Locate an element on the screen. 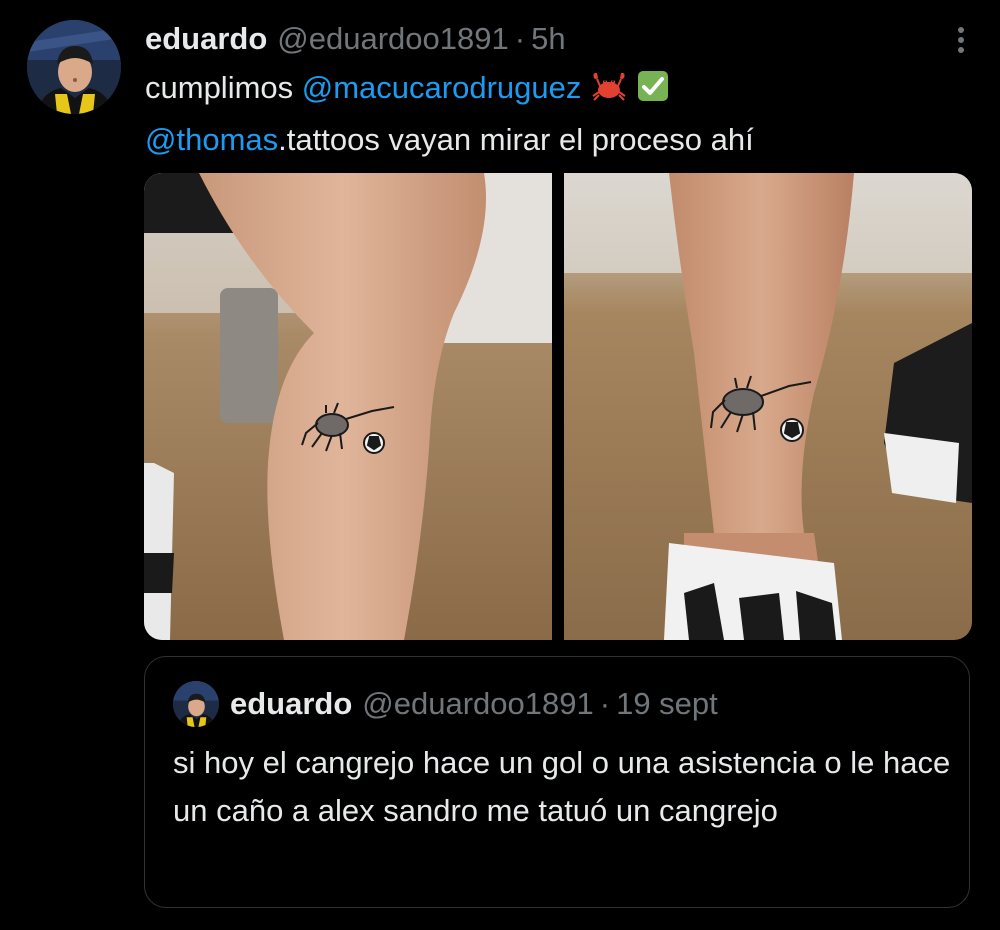 This screenshot has height=930, width=1000. quoted-tweet-header: eduardo @eduardoo1891 · 19 sept is located at coordinates (474, 704).